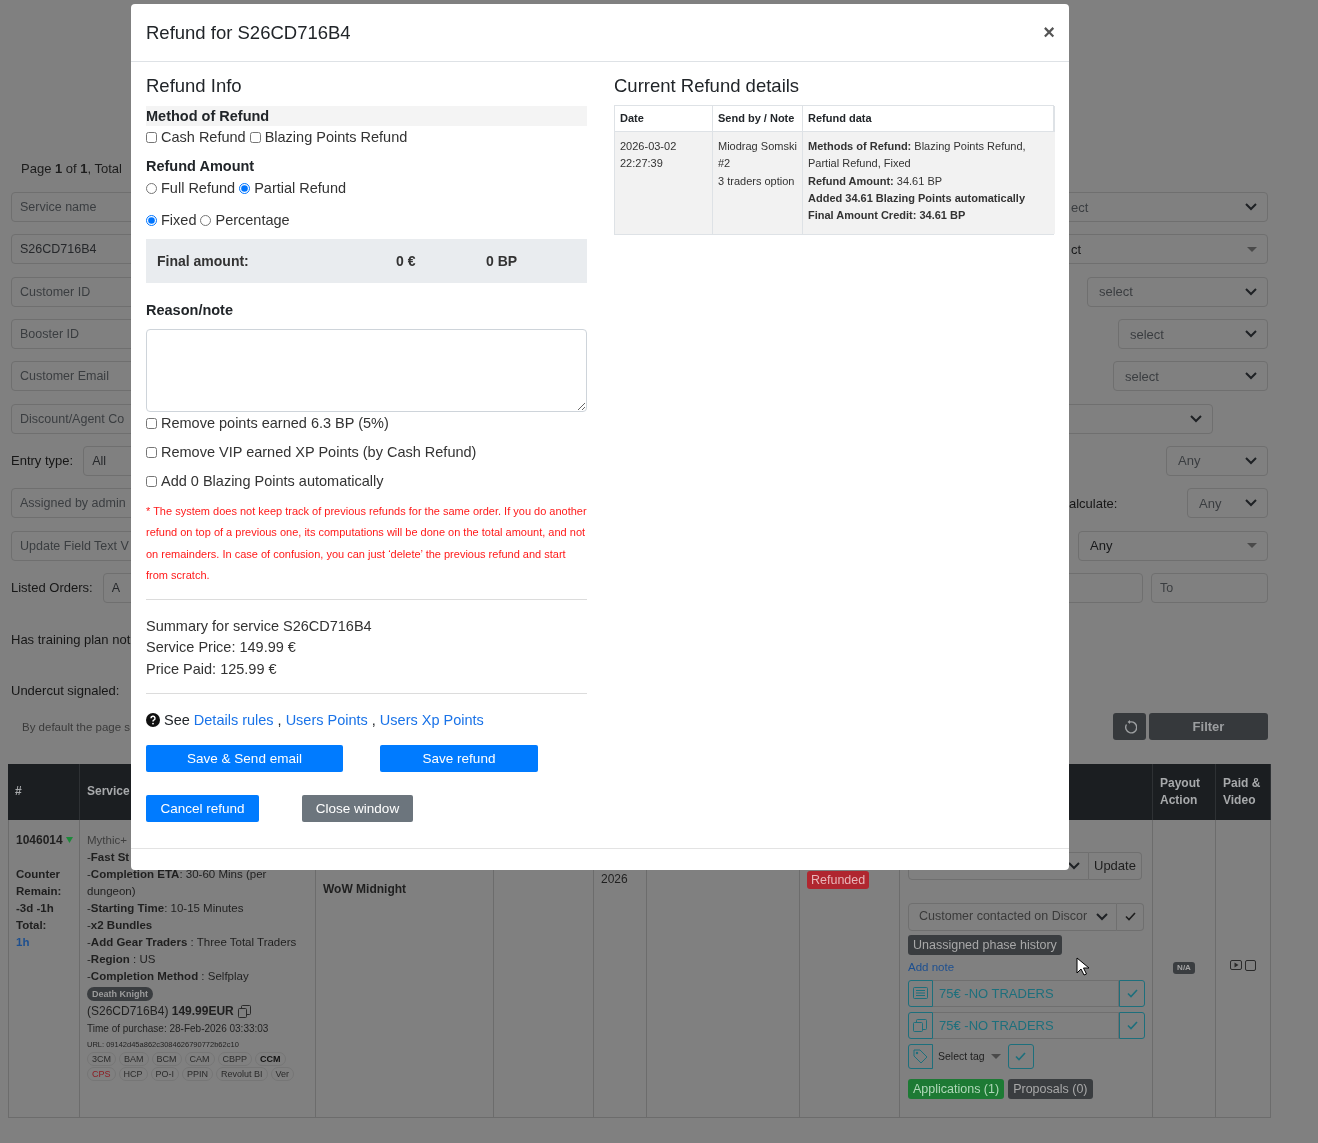 This screenshot has height=1143, width=1318. Describe the element at coordinates (366, 543) in the screenshot. I see `warning-text: * The system does not keep track of previous refunds for the same order. If you do another refund on top of a previous one, its computations will be done on the total amount, and not on remainders. In case of confusion, you can just ‘delete’ the previous refund and start from scratch.` at that location.